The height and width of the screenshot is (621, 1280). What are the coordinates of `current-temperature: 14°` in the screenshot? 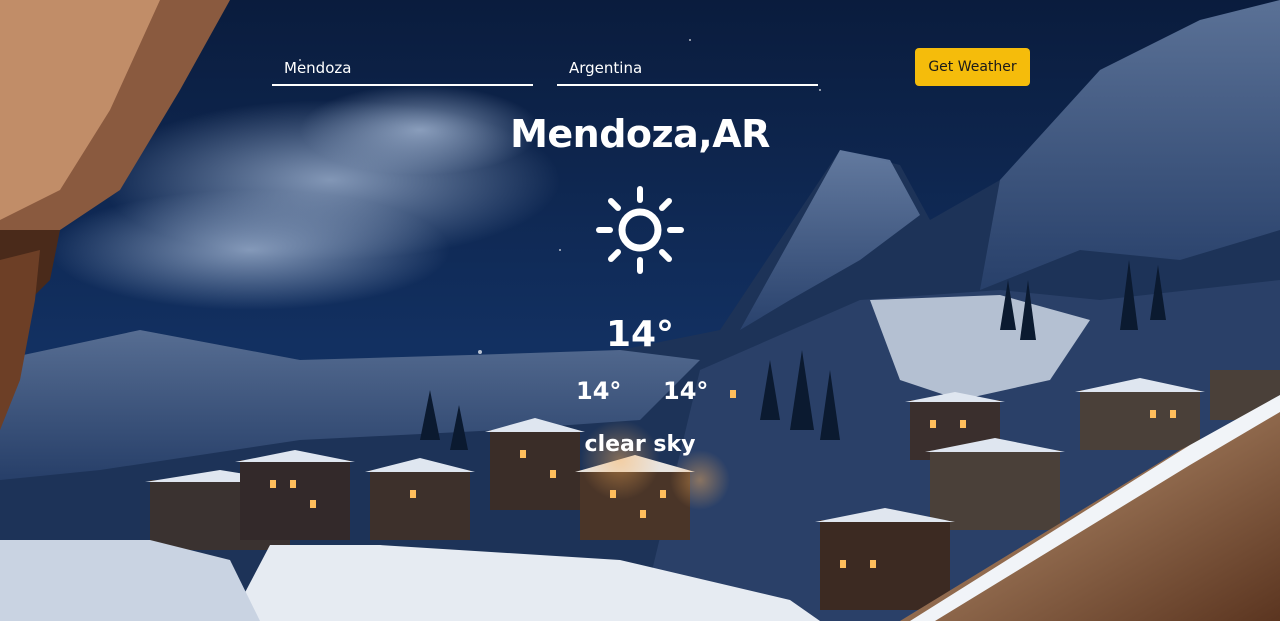 It's located at (640, 334).